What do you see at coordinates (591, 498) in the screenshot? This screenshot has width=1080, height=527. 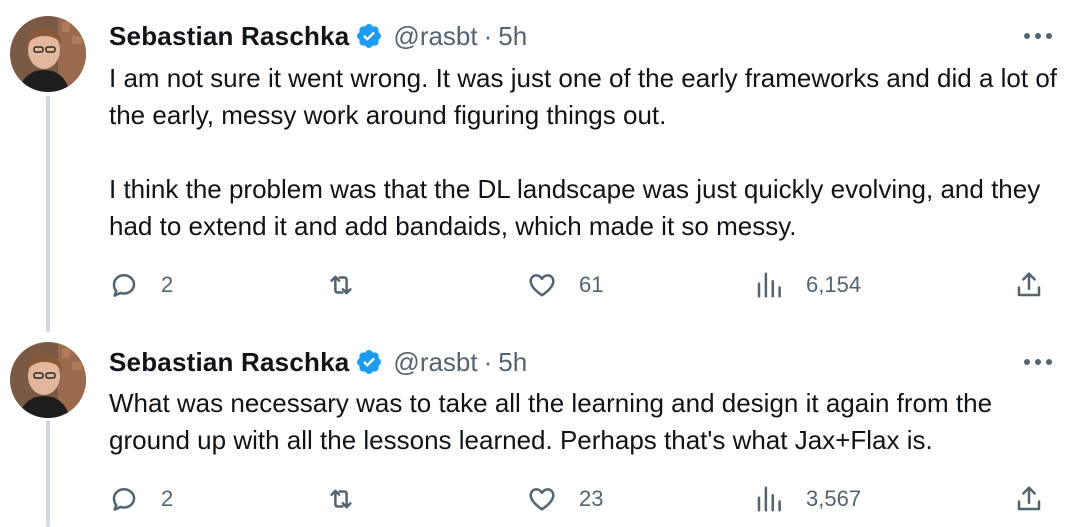 I see `like-count: 23` at bounding box center [591, 498].